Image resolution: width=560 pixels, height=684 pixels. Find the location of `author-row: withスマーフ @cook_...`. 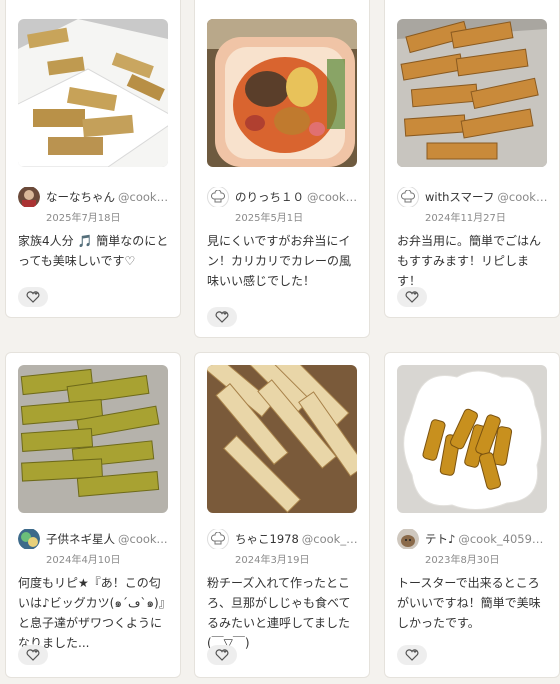

author-row: withスマーフ @cook_... is located at coordinates (473, 197).